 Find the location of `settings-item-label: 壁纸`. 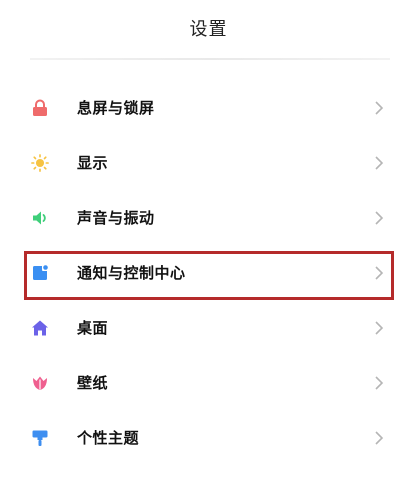

settings-item-label: 壁纸 is located at coordinates (93, 383).